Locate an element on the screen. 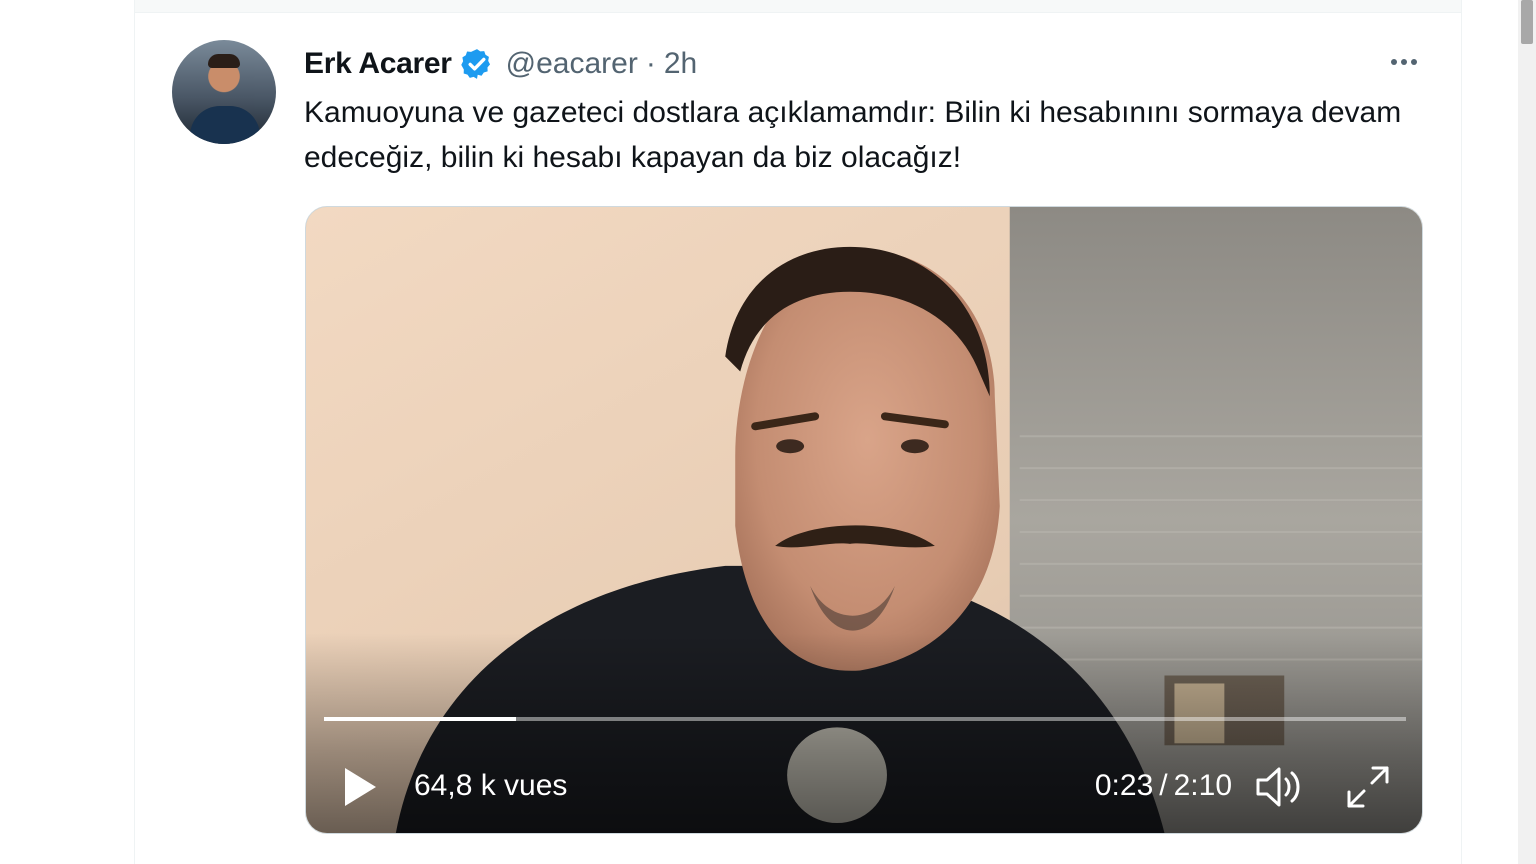 The image size is (1536, 864). play-button is located at coordinates (360, 787).